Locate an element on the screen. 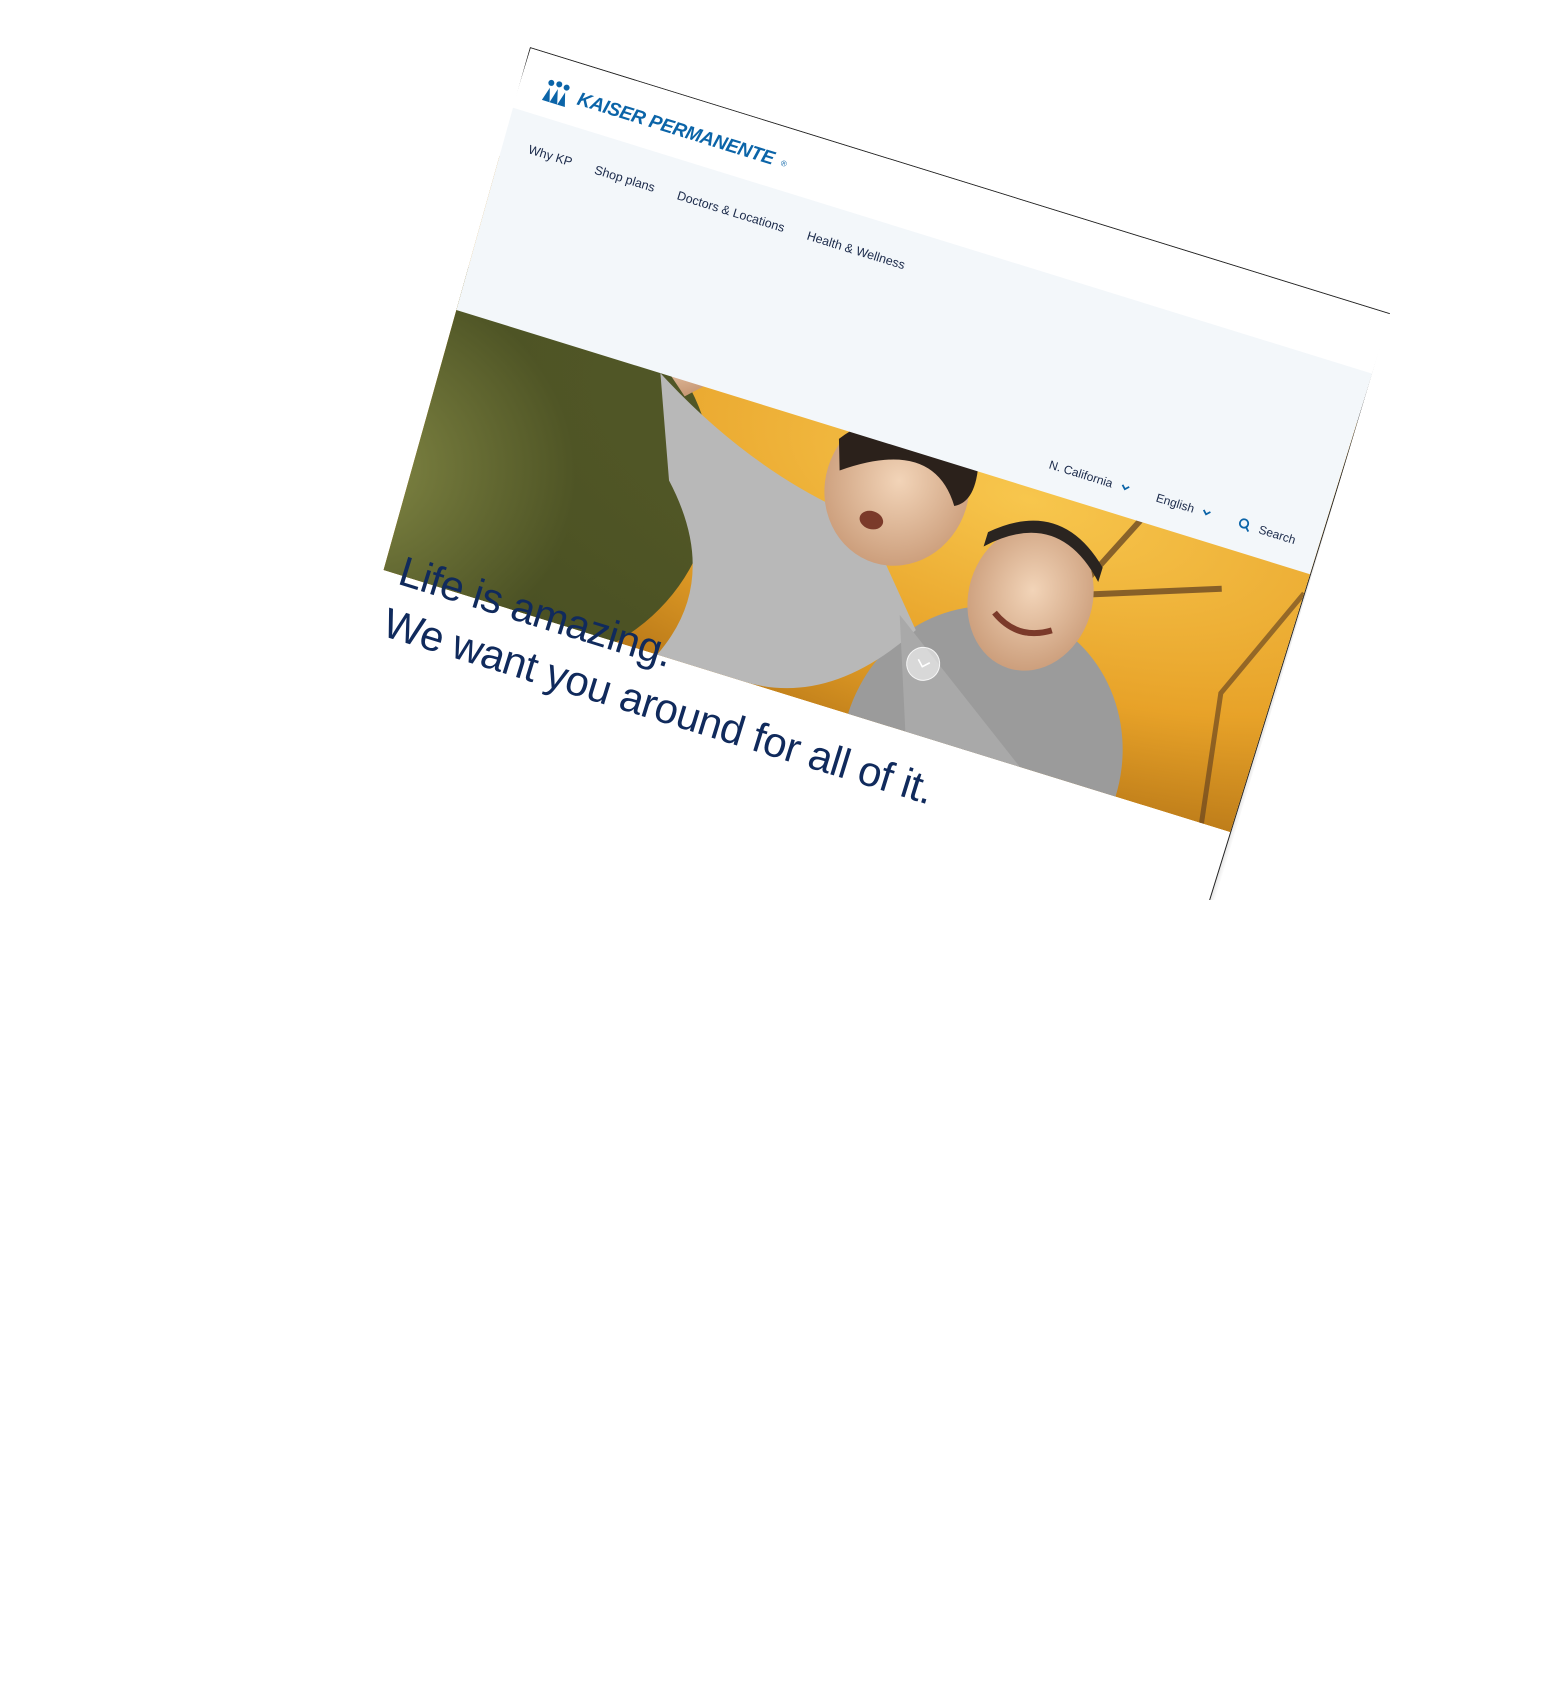 This screenshot has height=1684, width=1544. nav-item-shop-plans: Shop plans is located at coordinates (625, 179).